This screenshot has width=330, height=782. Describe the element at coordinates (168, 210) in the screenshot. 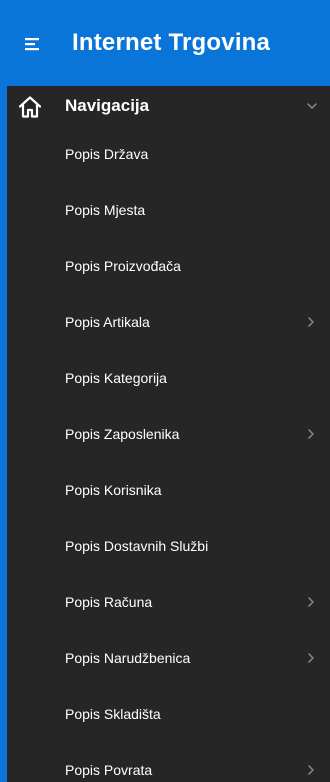

I see `nav-item: Popis Mjesta` at that location.